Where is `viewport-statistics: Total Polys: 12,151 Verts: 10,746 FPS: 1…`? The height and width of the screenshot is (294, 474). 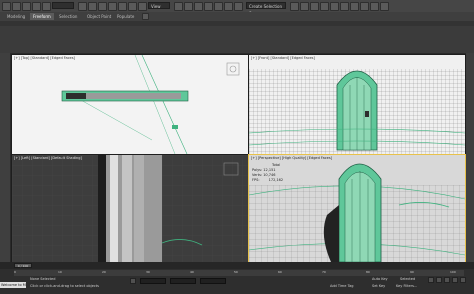 viewport-statistics: Total Polys: 12,151 Verts: 10,746 FPS: 1… is located at coordinates (267, 173).